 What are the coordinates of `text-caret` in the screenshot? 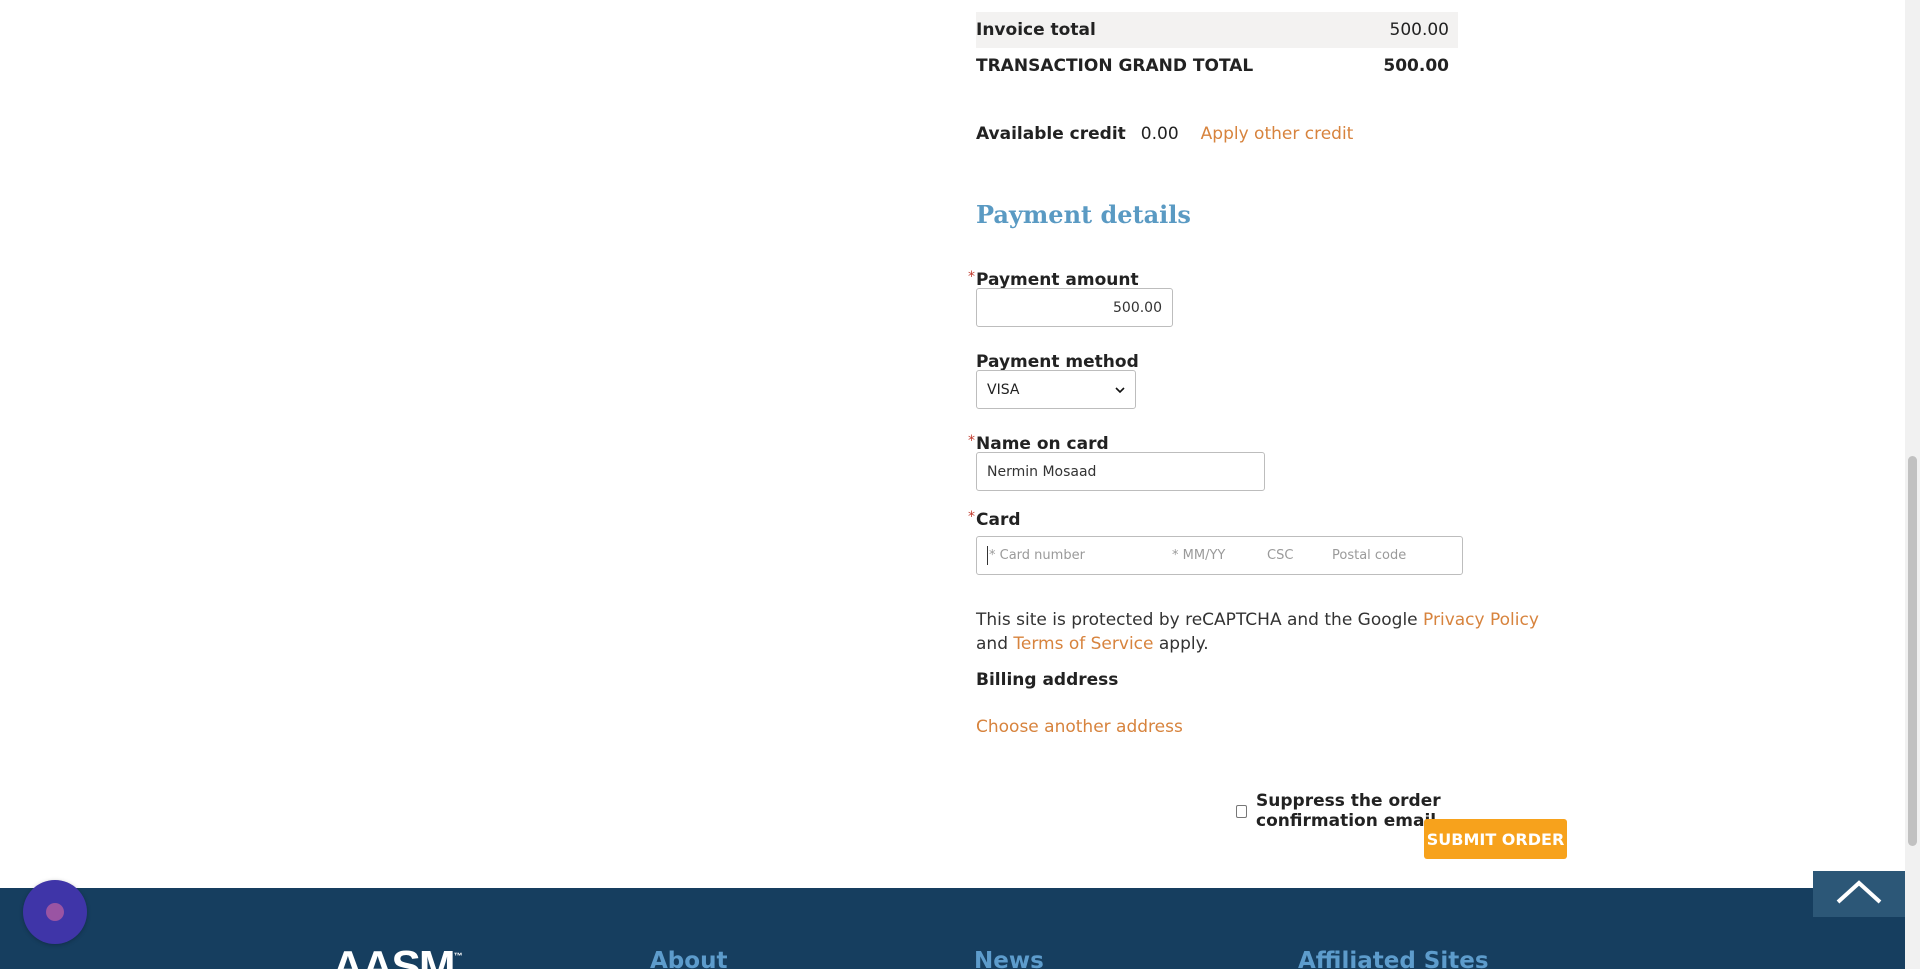 It's located at (987, 555).